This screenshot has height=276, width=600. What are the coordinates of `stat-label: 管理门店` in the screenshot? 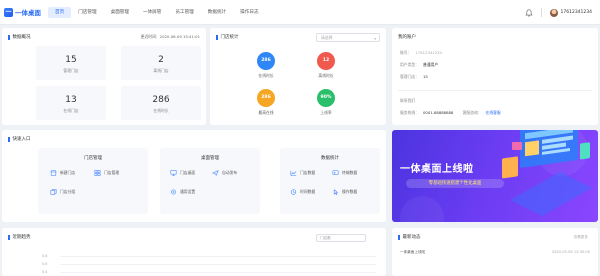 It's located at (71, 70).